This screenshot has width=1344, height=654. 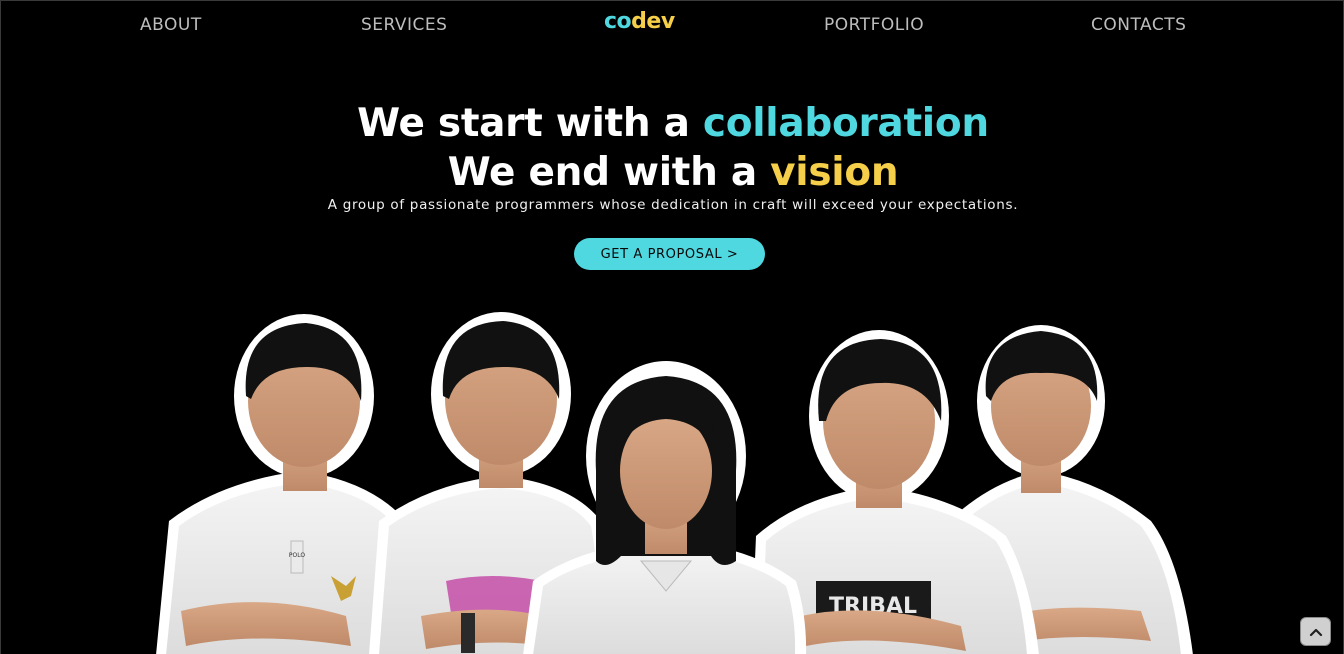 What do you see at coordinates (874, 25) in the screenshot?
I see `nav-link-portfolio: PORTFOLIO` at bounding box center [874, 25].